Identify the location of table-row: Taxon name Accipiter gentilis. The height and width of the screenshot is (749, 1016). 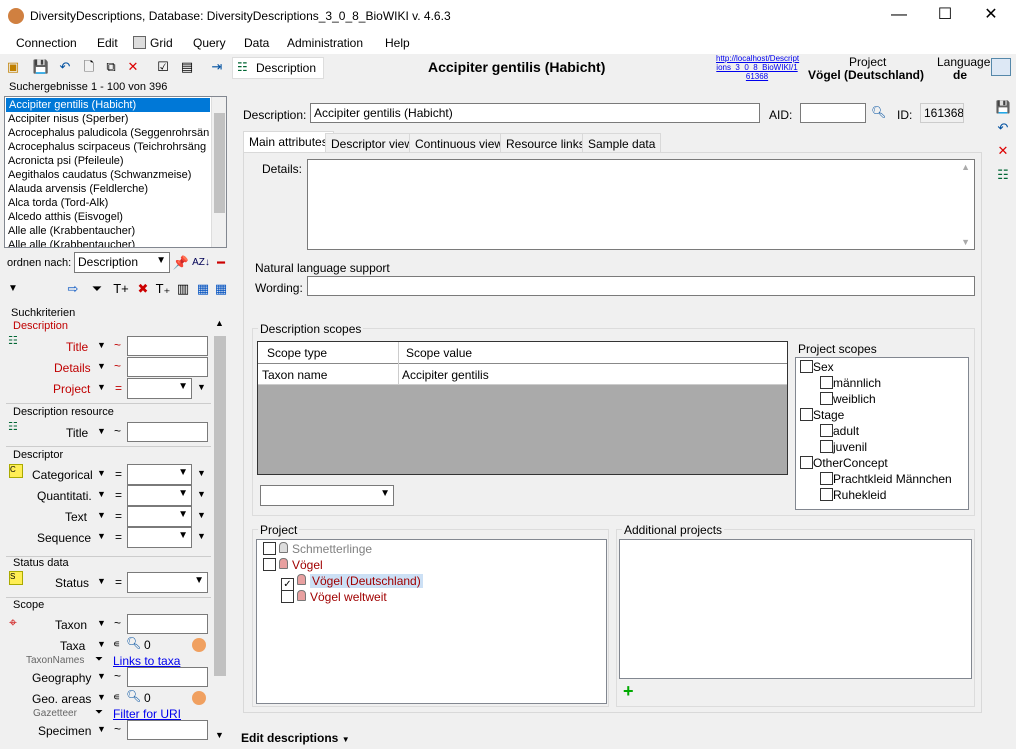
(522, 374).